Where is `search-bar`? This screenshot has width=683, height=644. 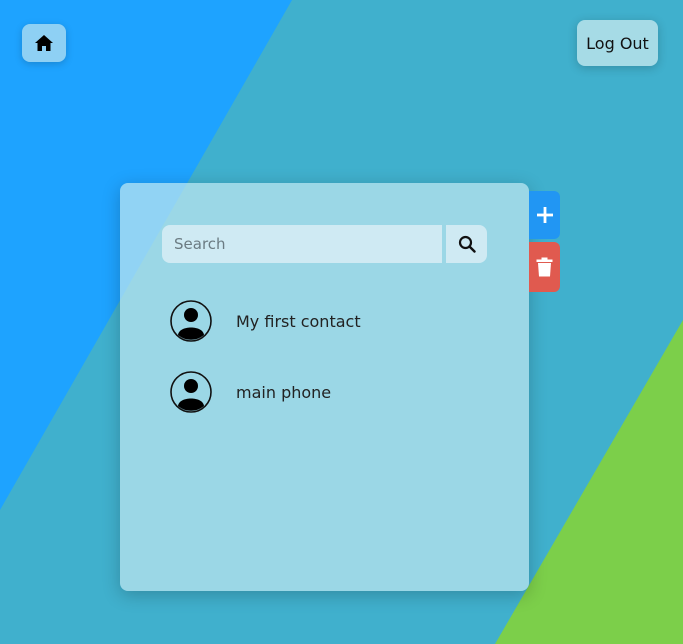 search-bar is located at coordinates (324, 244).